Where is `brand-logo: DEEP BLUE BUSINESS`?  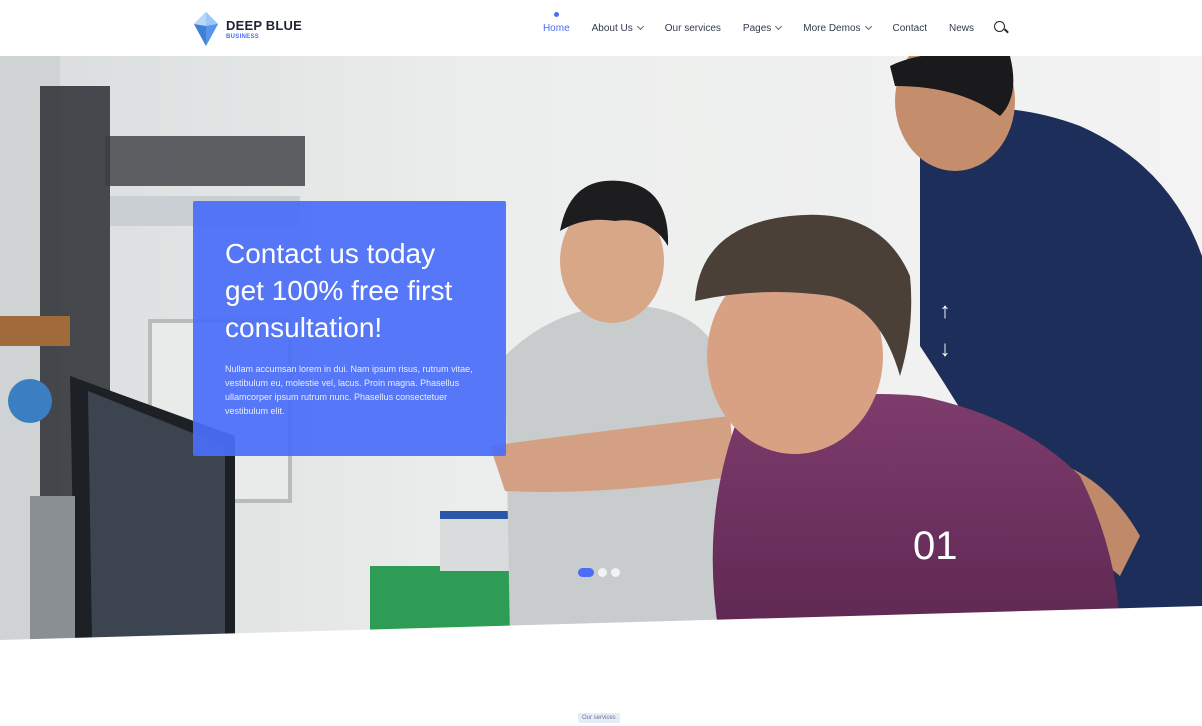
brand-logo: DEEP BLUE BUSINESS is located at coordinates (247, 29).